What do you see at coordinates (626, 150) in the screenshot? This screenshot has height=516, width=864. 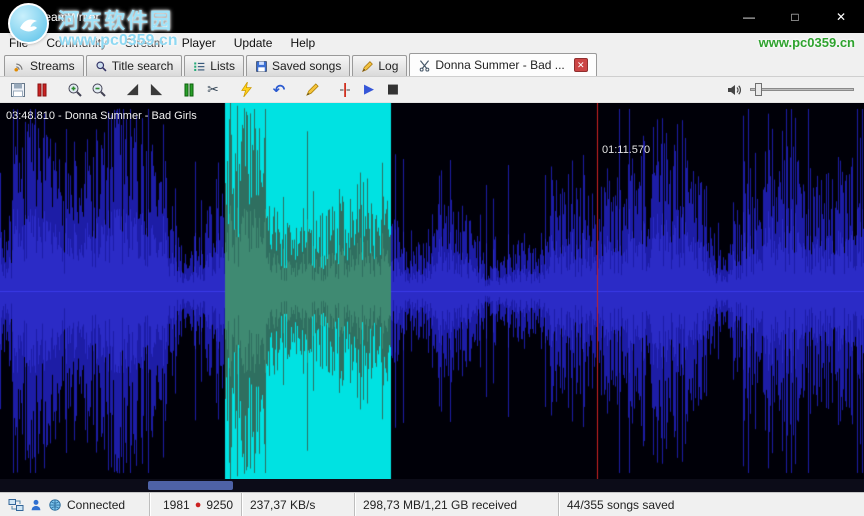 I see `cursor-time-label: 01:11.570` at bounding box center [626, 150].